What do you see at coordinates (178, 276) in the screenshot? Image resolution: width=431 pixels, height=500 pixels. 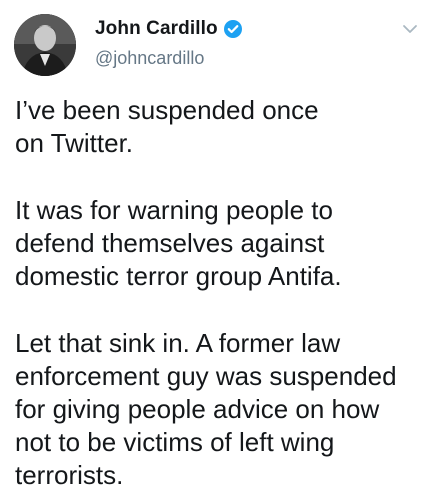 I see `tweet-line: domestic terror group Antifa.` at bounding box center [178, 276].